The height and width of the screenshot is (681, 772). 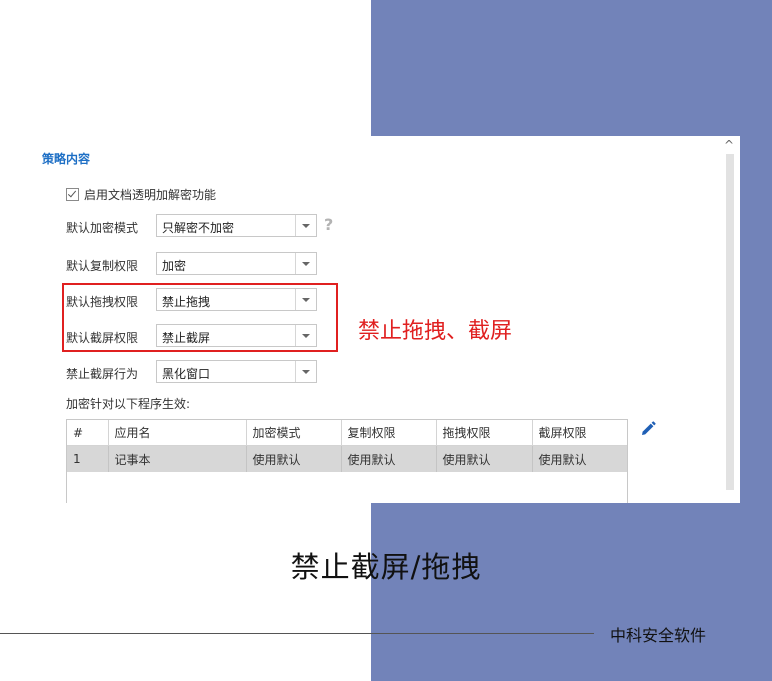 I want to click on scrollbar, so click(x=730, y=322).